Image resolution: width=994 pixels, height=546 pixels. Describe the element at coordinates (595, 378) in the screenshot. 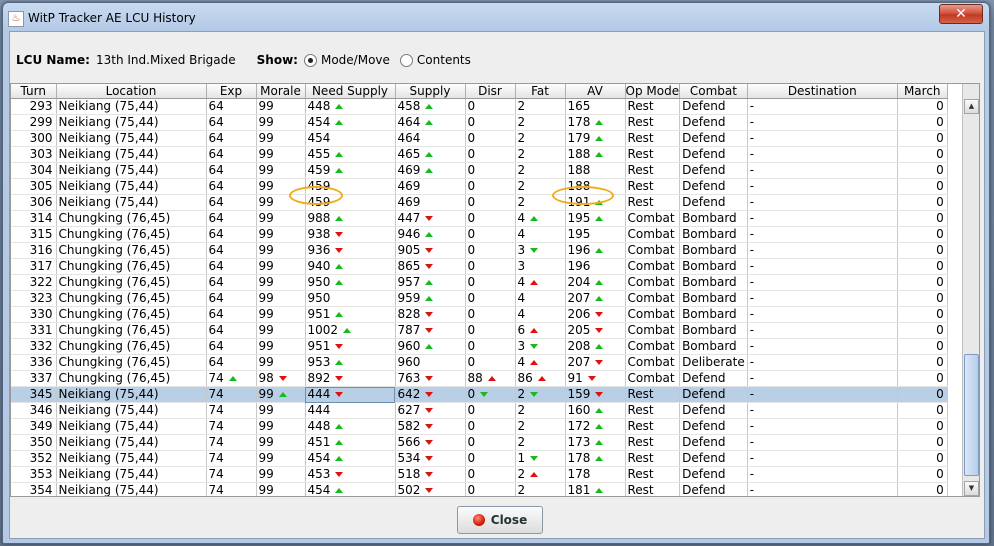

I see `av-cell: 91` at that location.